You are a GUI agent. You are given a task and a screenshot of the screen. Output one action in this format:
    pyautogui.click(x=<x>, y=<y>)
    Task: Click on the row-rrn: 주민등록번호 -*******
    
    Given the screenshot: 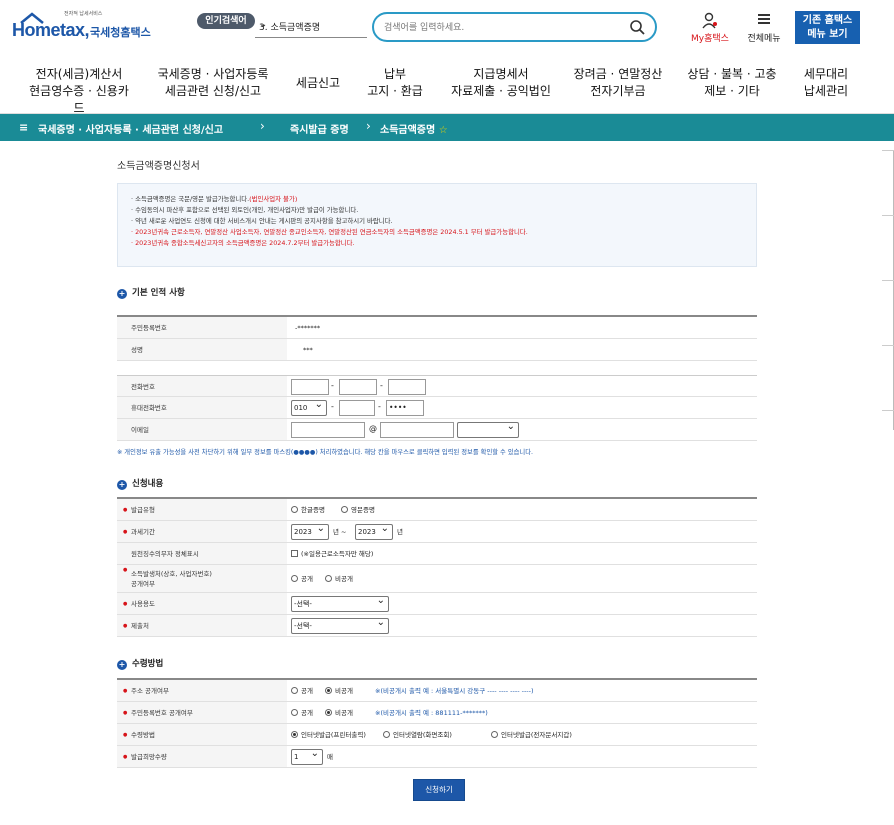 What is the action you would take?
    pyautogui.click(x=437, y=328)
    